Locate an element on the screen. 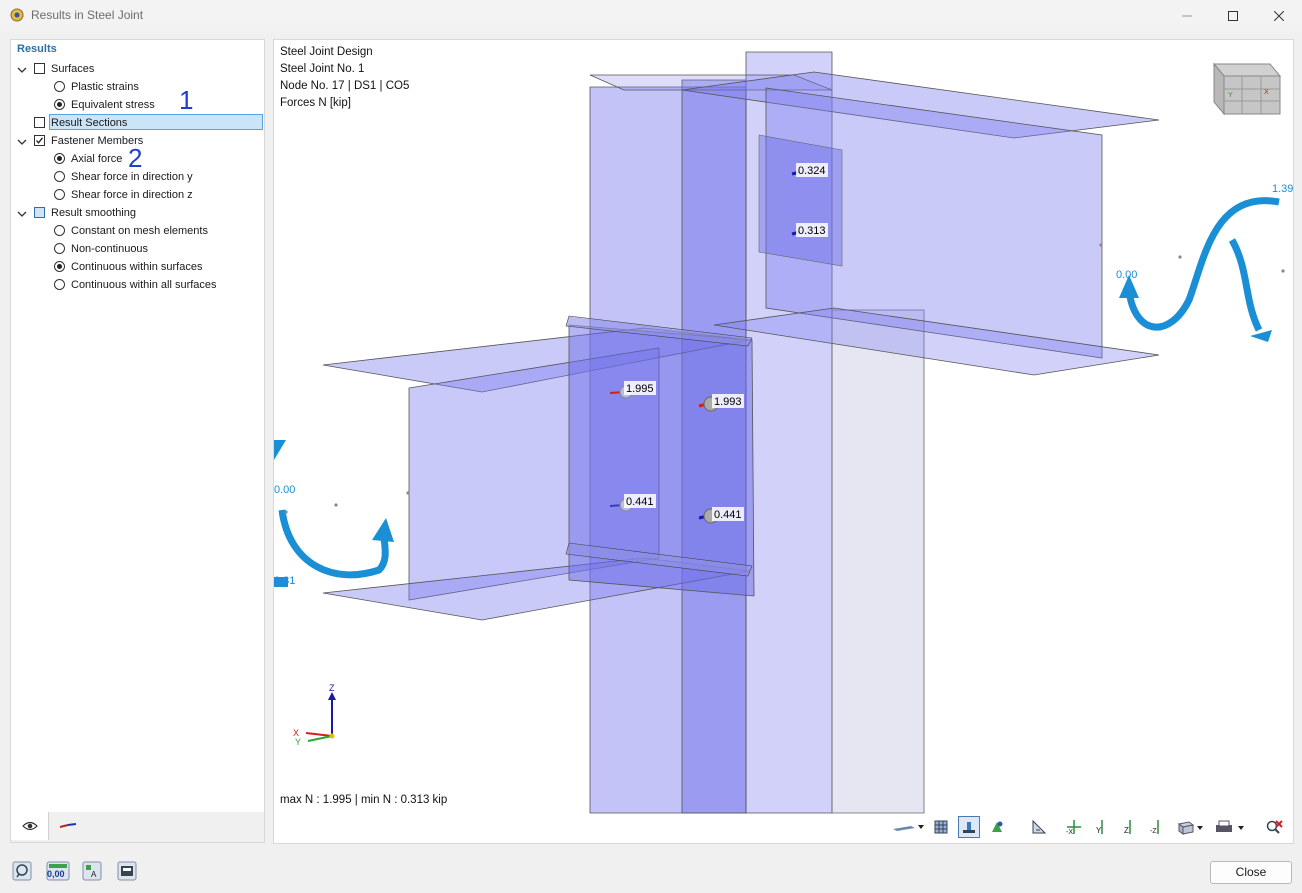 The image size is (1302, 893). continuous-surfaces-radio is located at coordinates (59, 266).